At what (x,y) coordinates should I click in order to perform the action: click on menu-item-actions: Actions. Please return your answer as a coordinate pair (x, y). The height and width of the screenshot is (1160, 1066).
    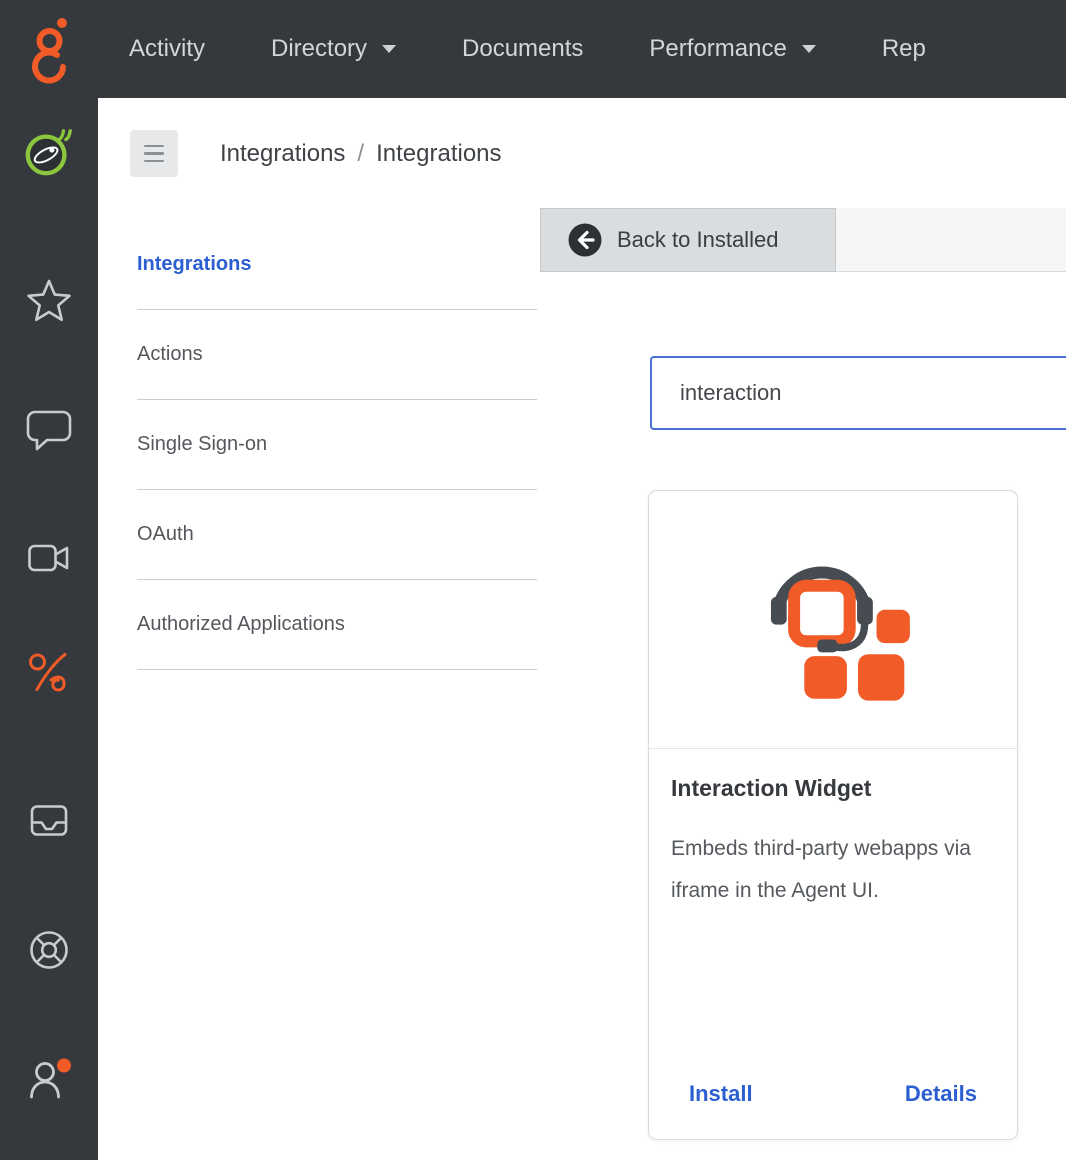
    Looking at the image, I should click on (337, 355).